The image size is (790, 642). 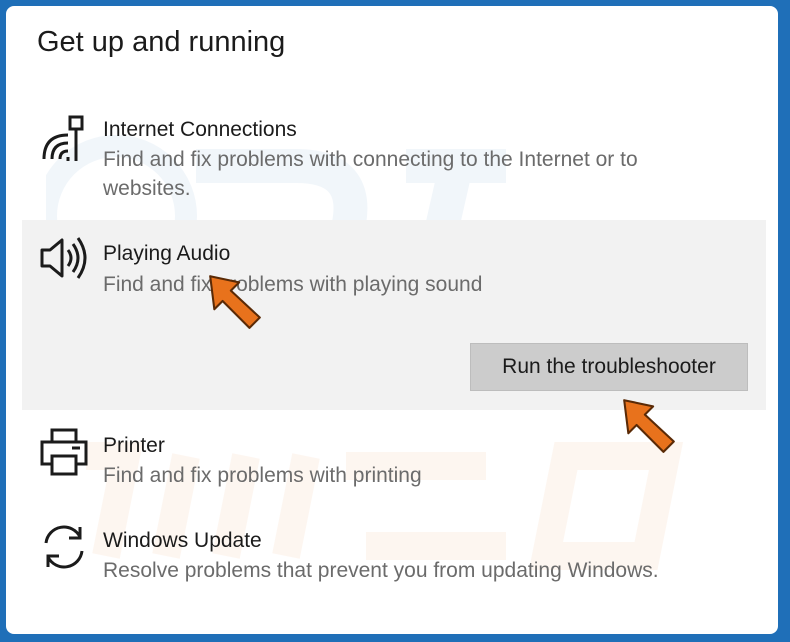 What do you see at coordinates (609, 367) in the screenshot?
I see `run-troubleshooter-button: Run the troubleshooter` at bounding box center [609, 367].